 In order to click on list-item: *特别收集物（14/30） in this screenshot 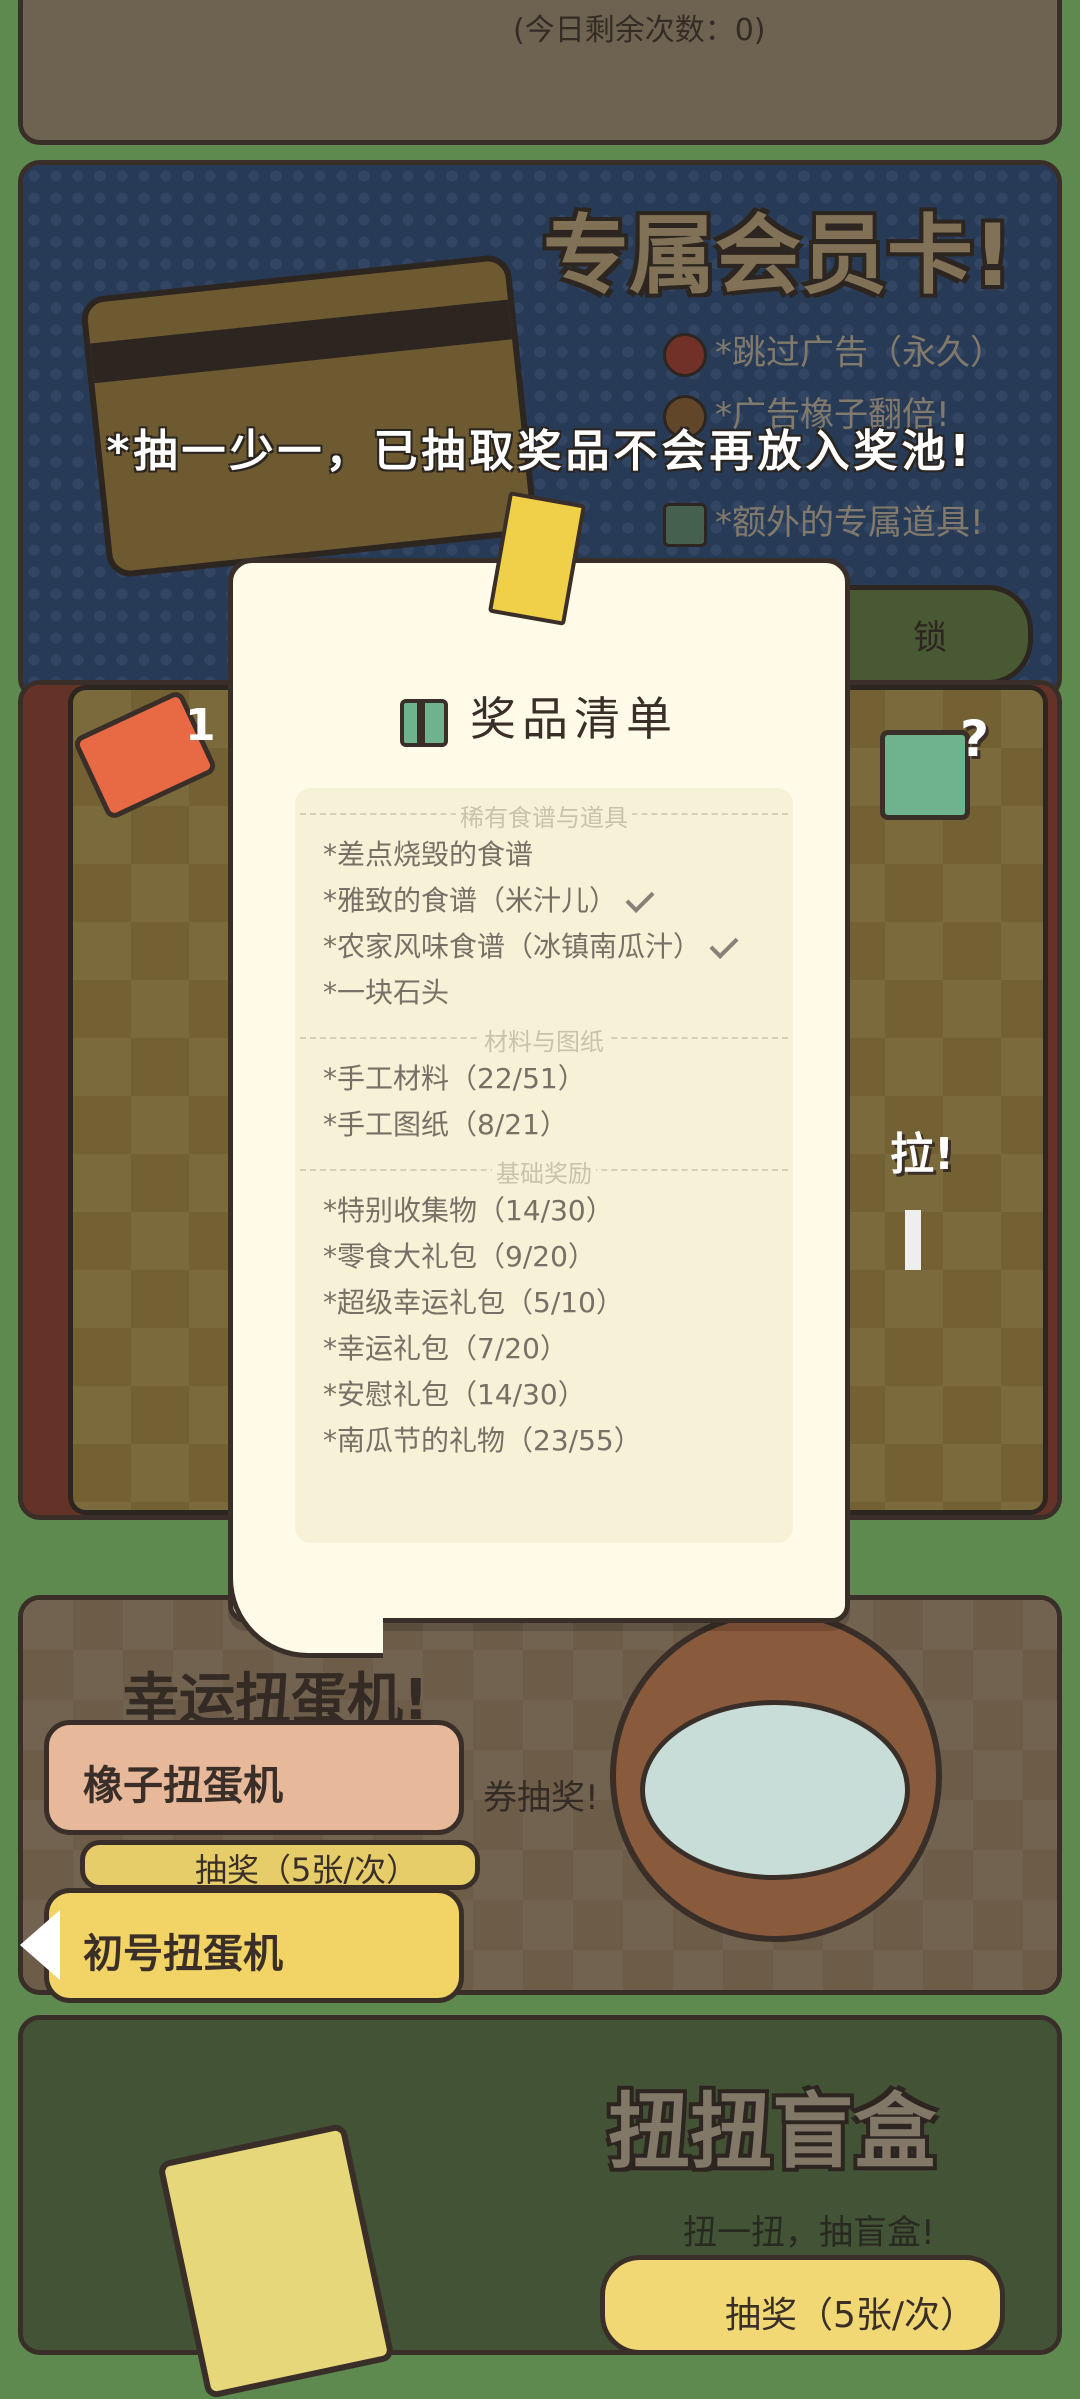, I will do `click(468, 1210)`.